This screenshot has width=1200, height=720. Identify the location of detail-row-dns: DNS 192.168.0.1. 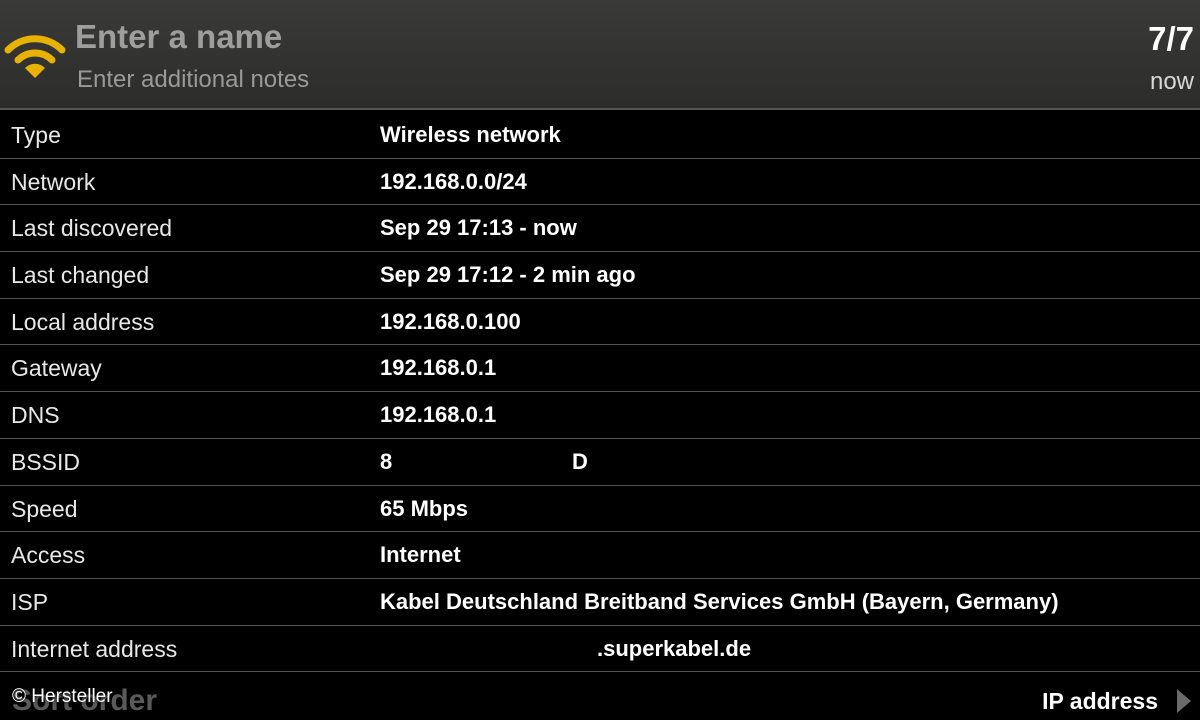
(600, 415).